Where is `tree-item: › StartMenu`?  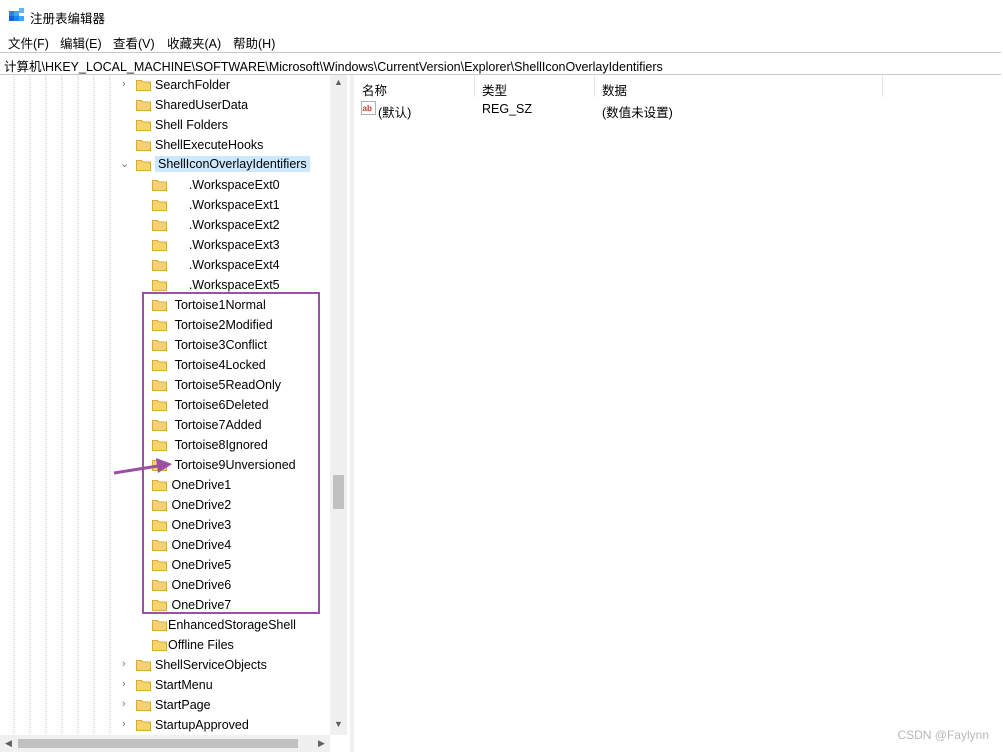 tree-item: › StartMenu is located at coordinates (165, 685).